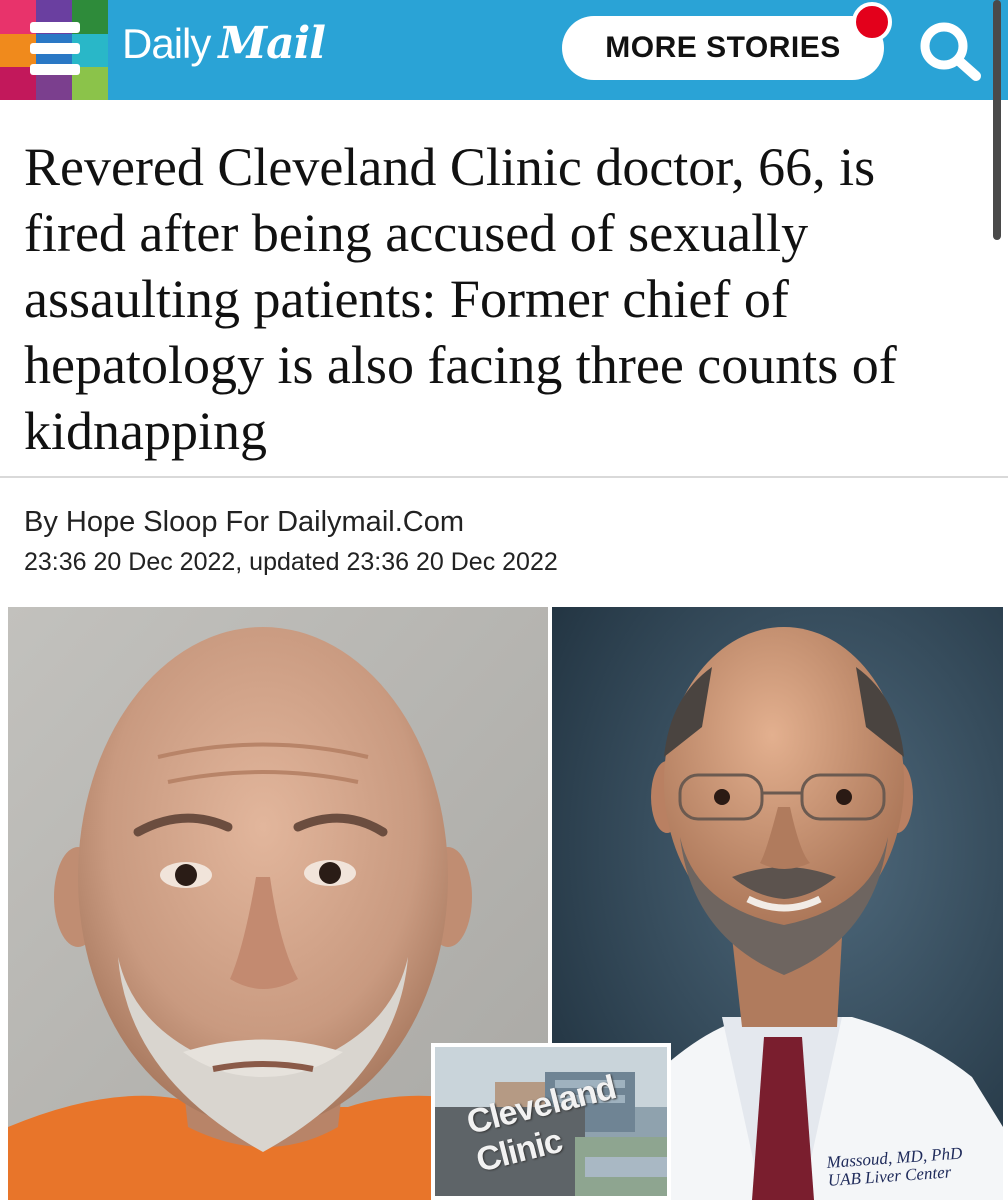  I want to click on daily-mail-logo: Daily Mail, so click(224, 48).